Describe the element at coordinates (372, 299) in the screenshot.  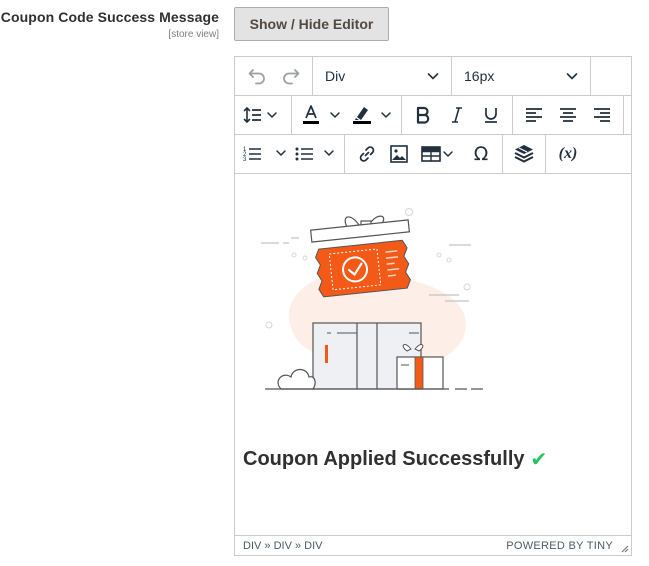
I see `coupon-gift-illustration` at that location.